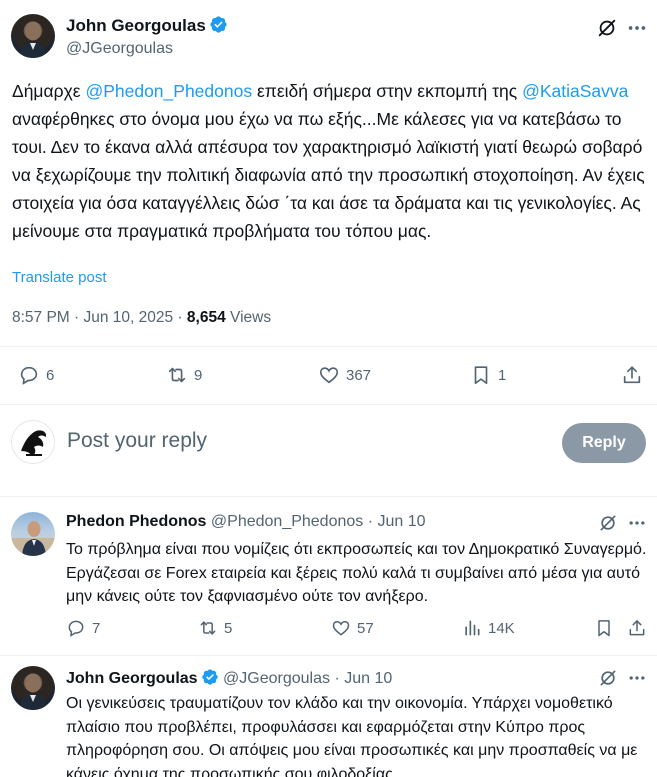  Describe the element at coordinates (59, 277) in the screenshot. I see `translate-post-link: Translate post` at that location.